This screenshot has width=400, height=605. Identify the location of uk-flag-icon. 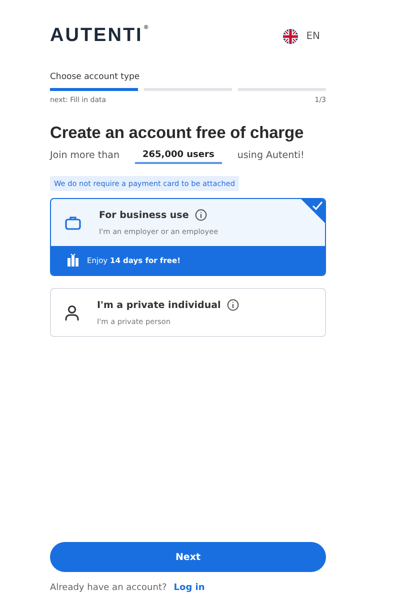
(290, 36).